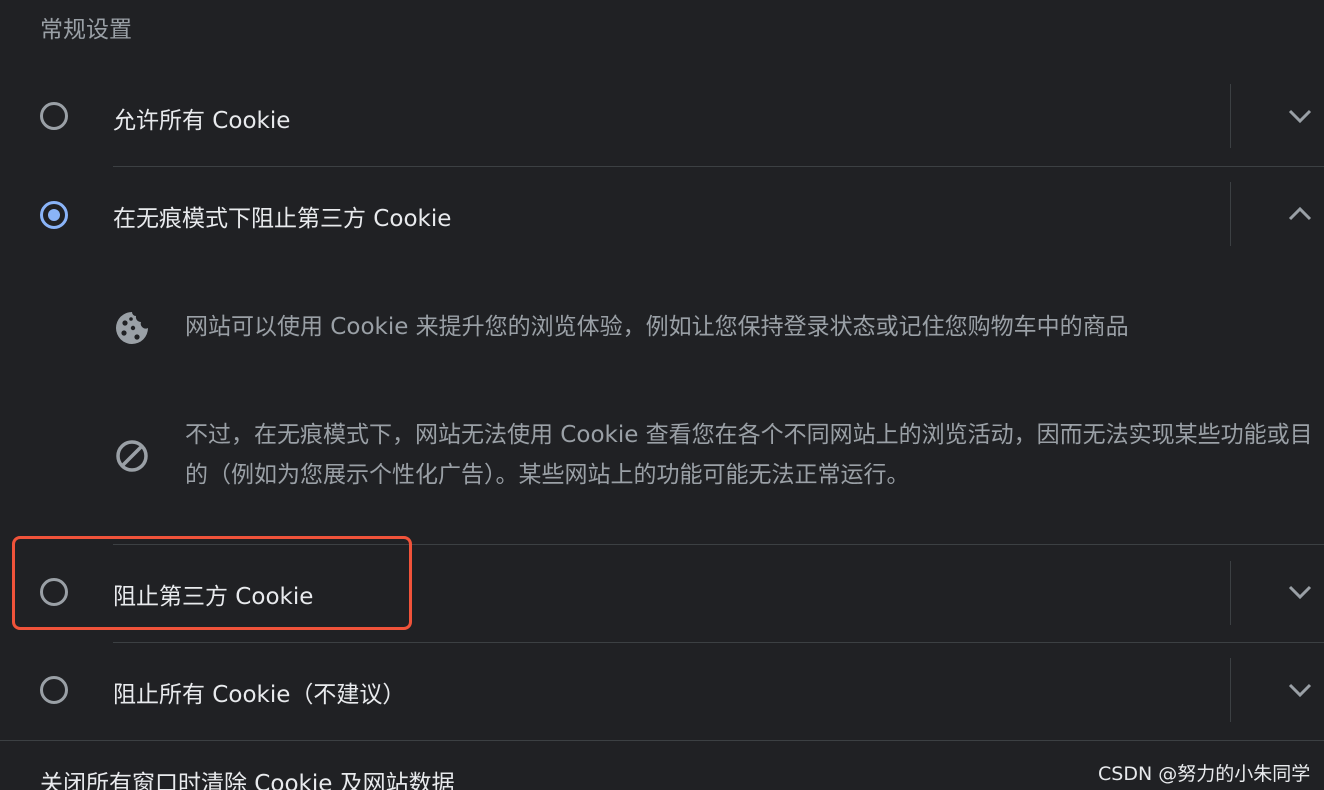 Image resolution: width=1324 pixels, height=790 pixels. Describe the element at coordinates (247, 777) in the screenshot. I see `clear-on-exit-setting-title: 关闭所有窗口时清除 Cookie 及网站数据` at that location.